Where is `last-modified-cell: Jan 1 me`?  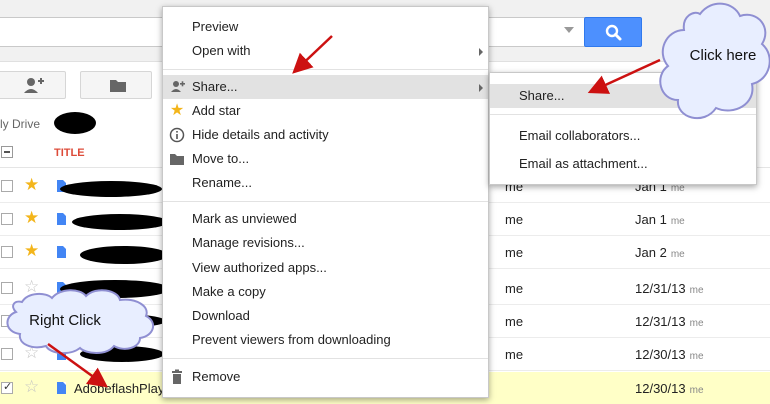 last-modified-cell: Jan 1 me is located at coordinates (660, 219).